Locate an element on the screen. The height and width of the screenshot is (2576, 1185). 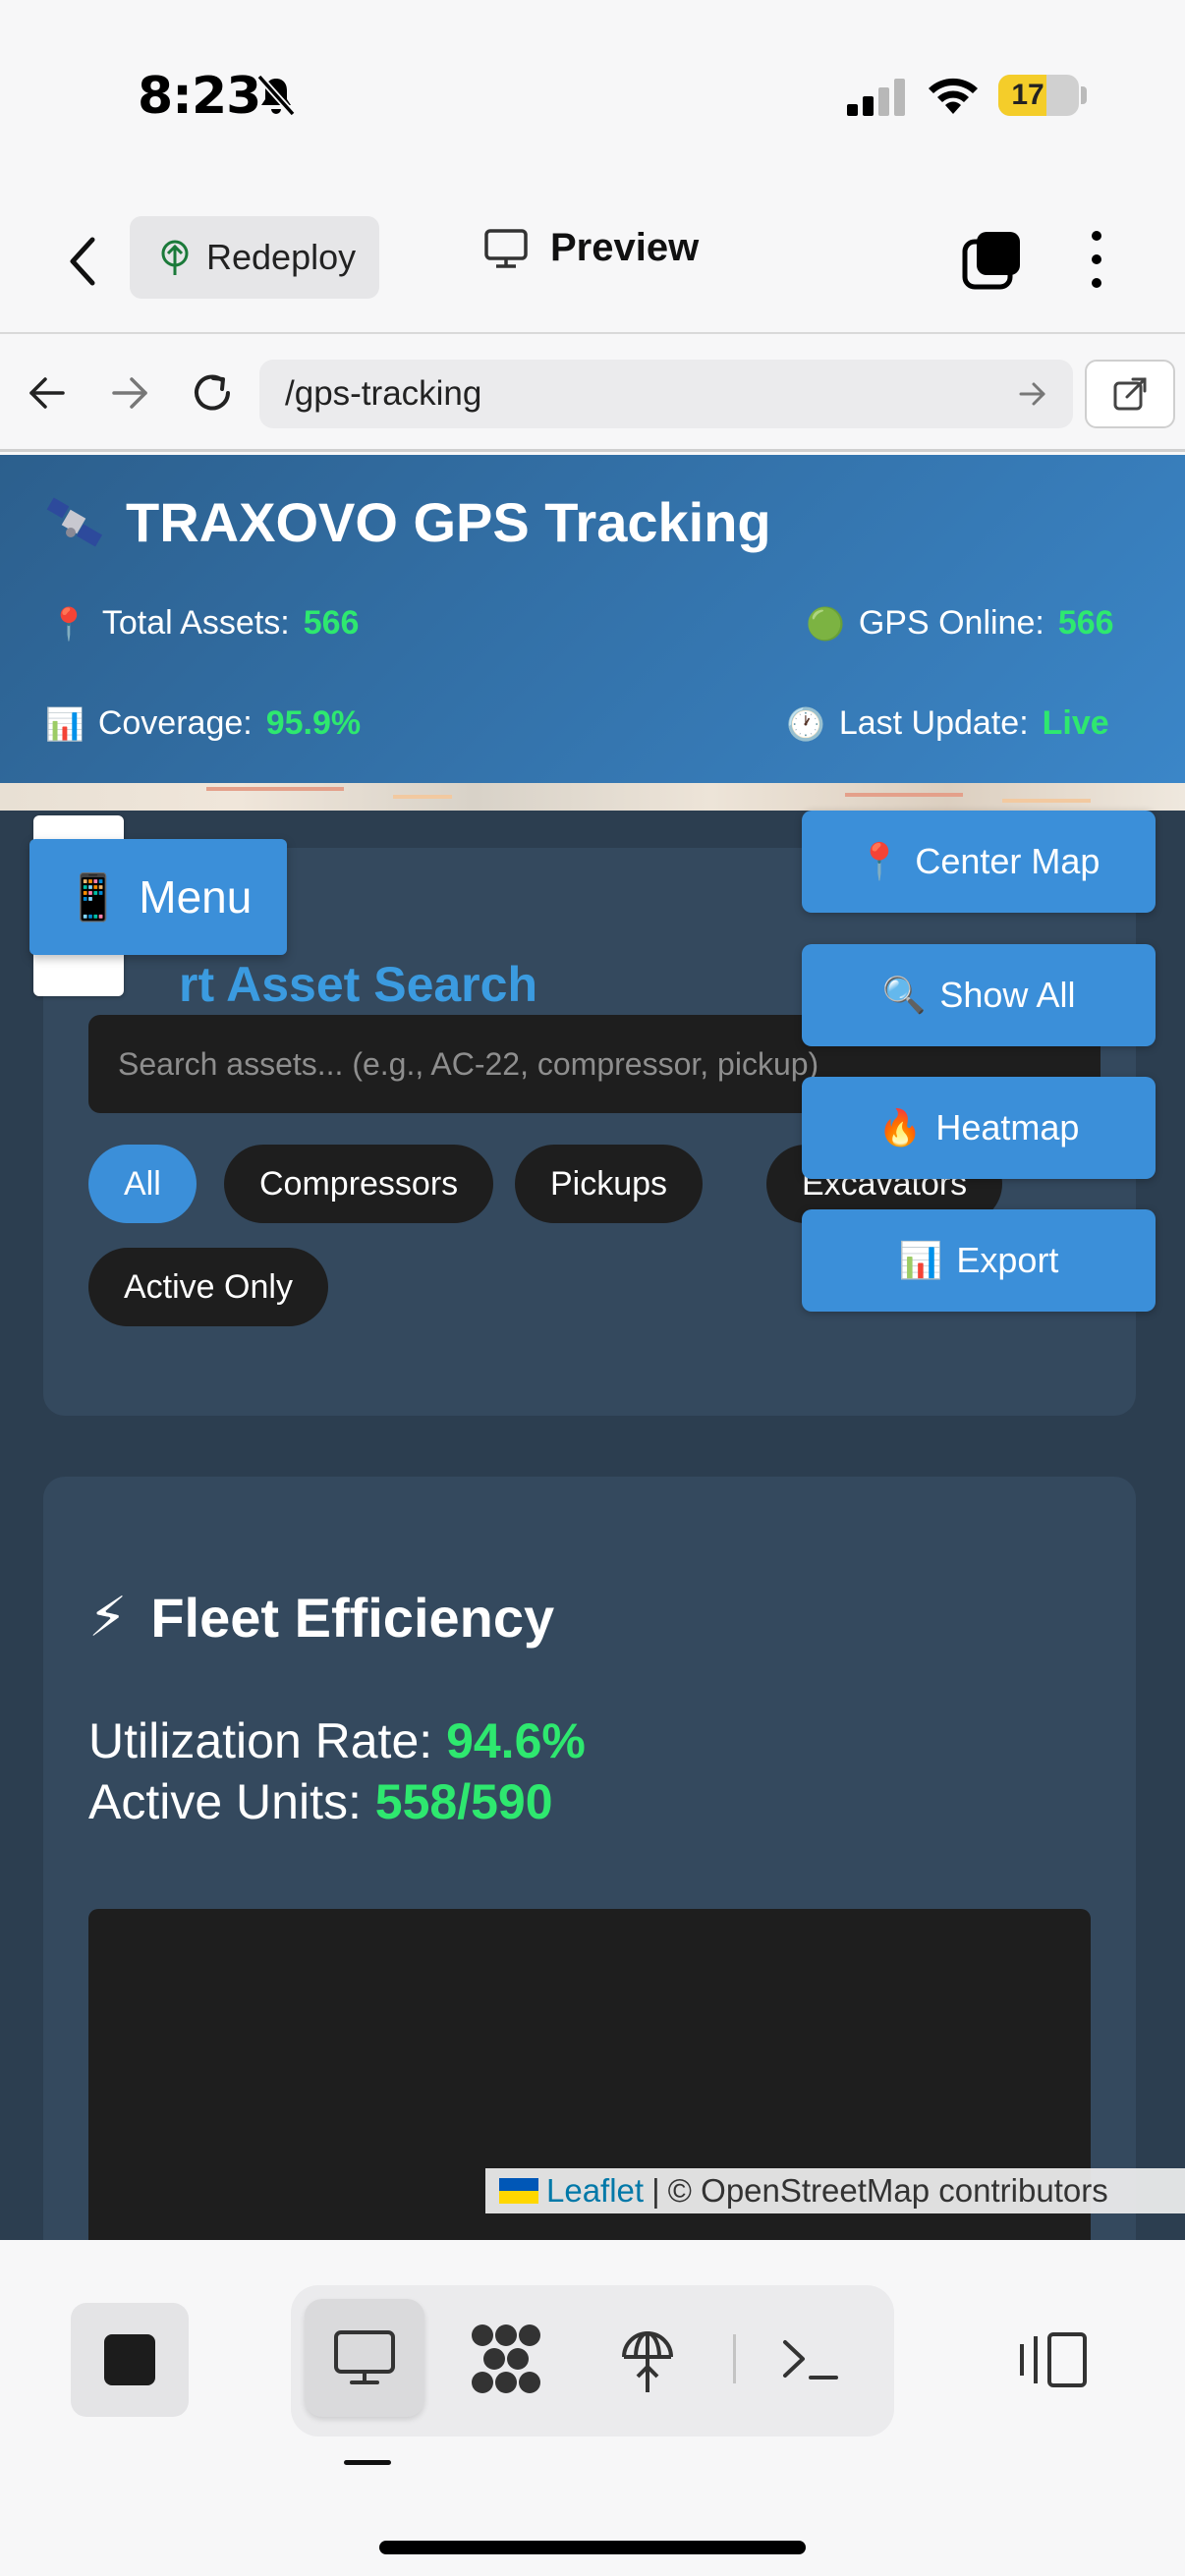
stat-gps-online: 🟢 GPS Online: 566 is located at coordinates (960, 623).